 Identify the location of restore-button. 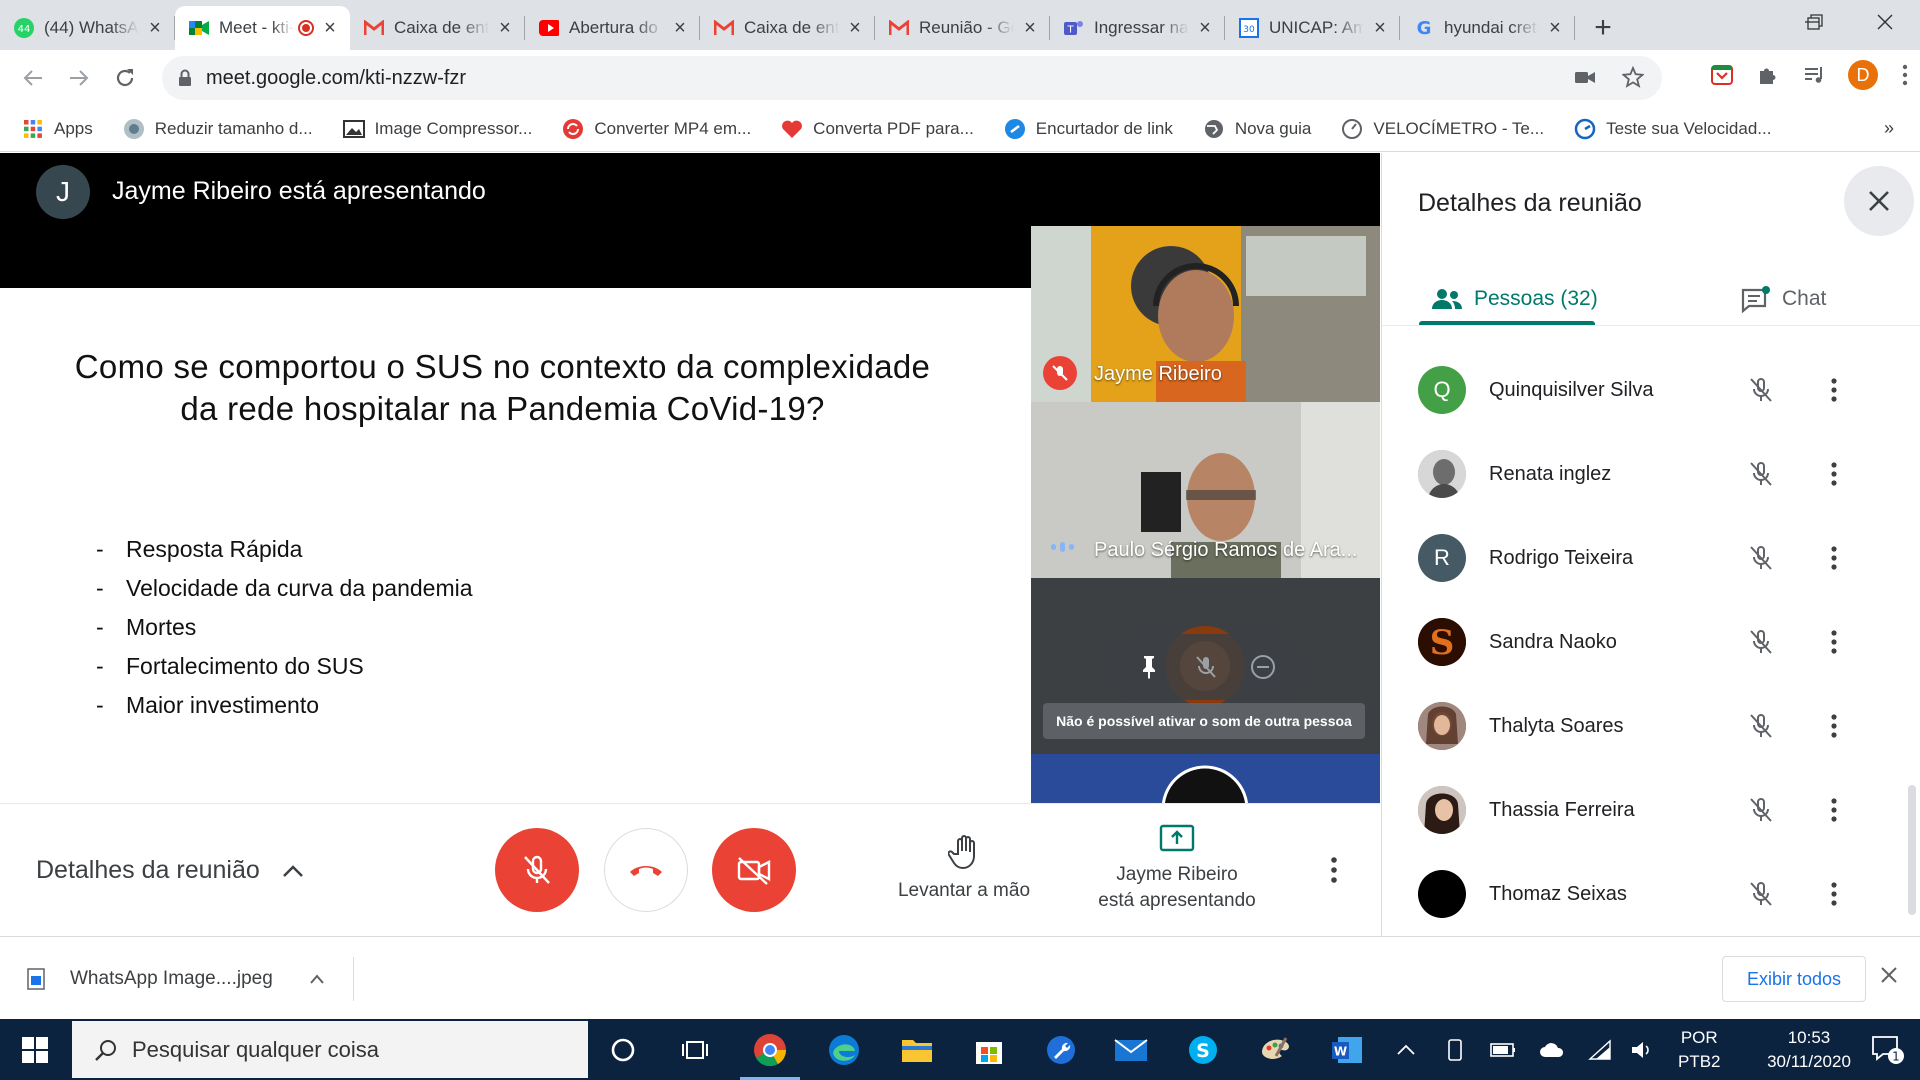
(1815, 22).